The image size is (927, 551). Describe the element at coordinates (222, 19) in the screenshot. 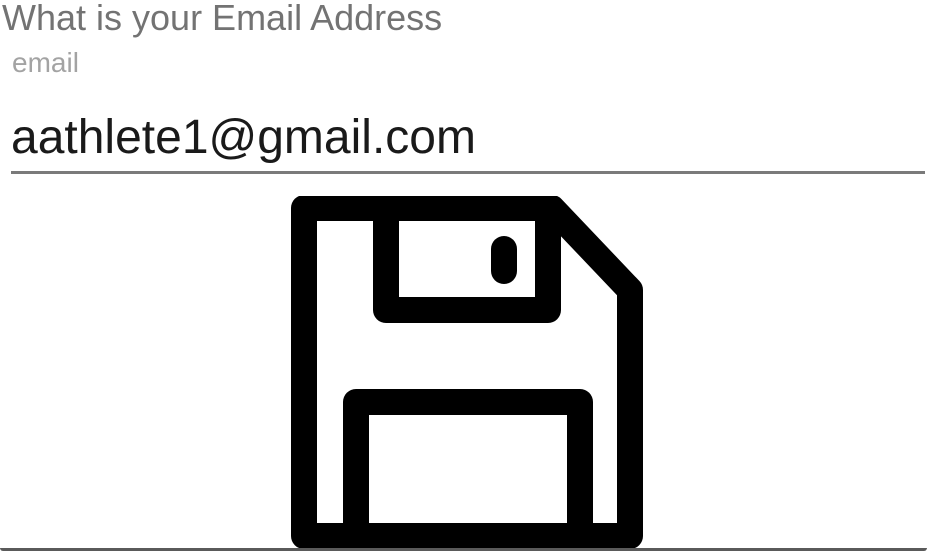

I see `question-heading: What is your Email Address` at that location.